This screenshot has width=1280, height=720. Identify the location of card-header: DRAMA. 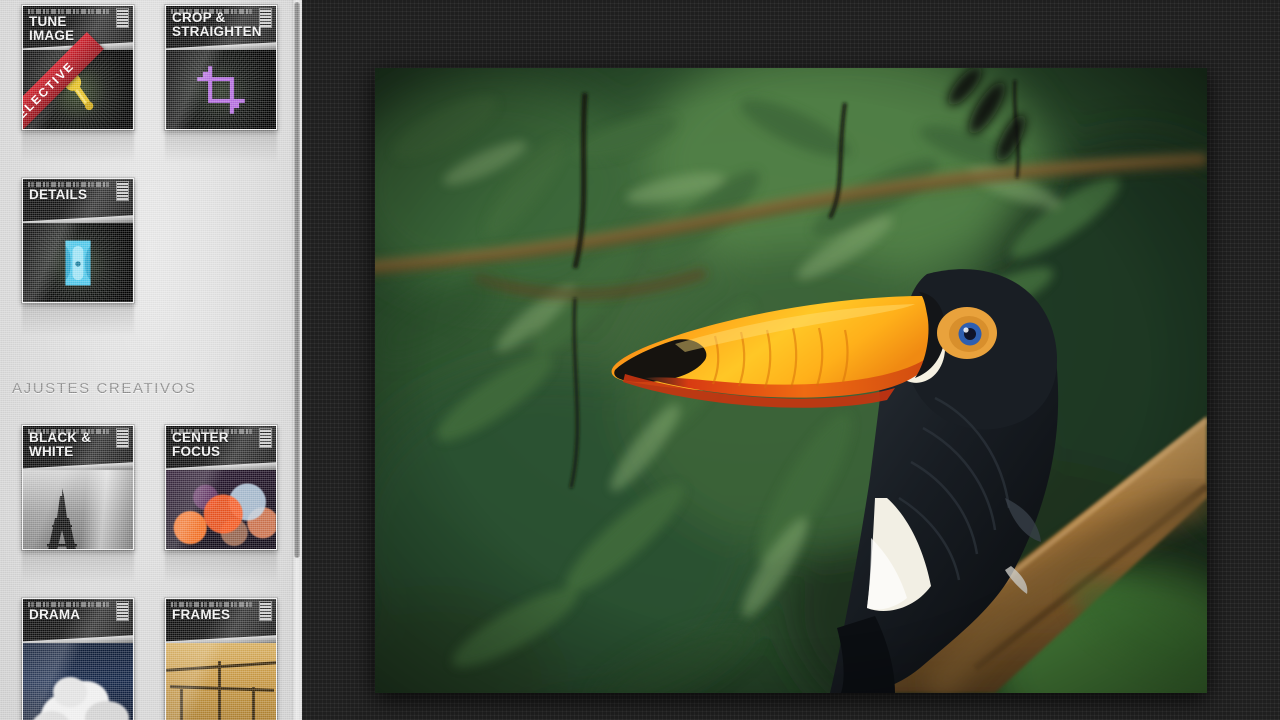
(78, 621).